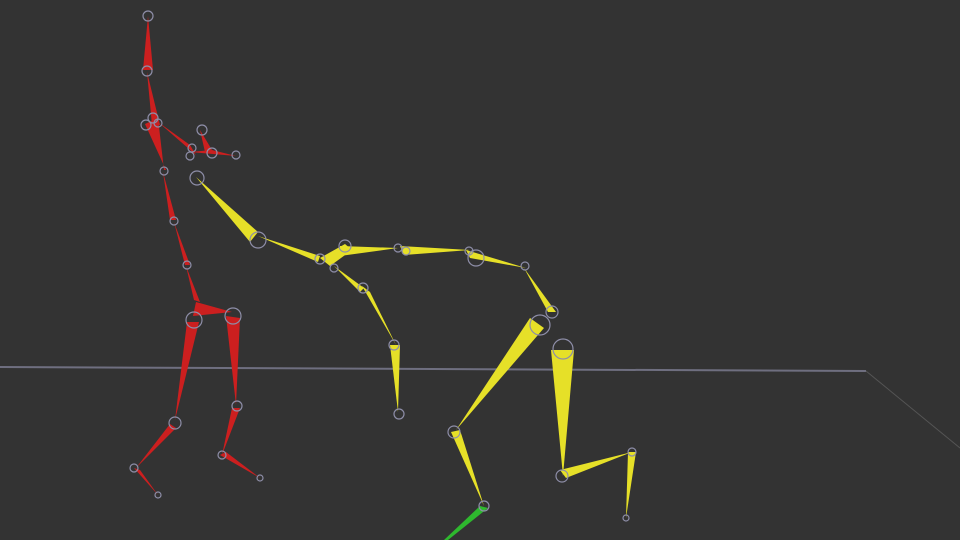 This screenshot has height=540, width=960. Describe the element at coordinates (227, 209) in the screenshot. I see `yellow-neck-bone` at that location.